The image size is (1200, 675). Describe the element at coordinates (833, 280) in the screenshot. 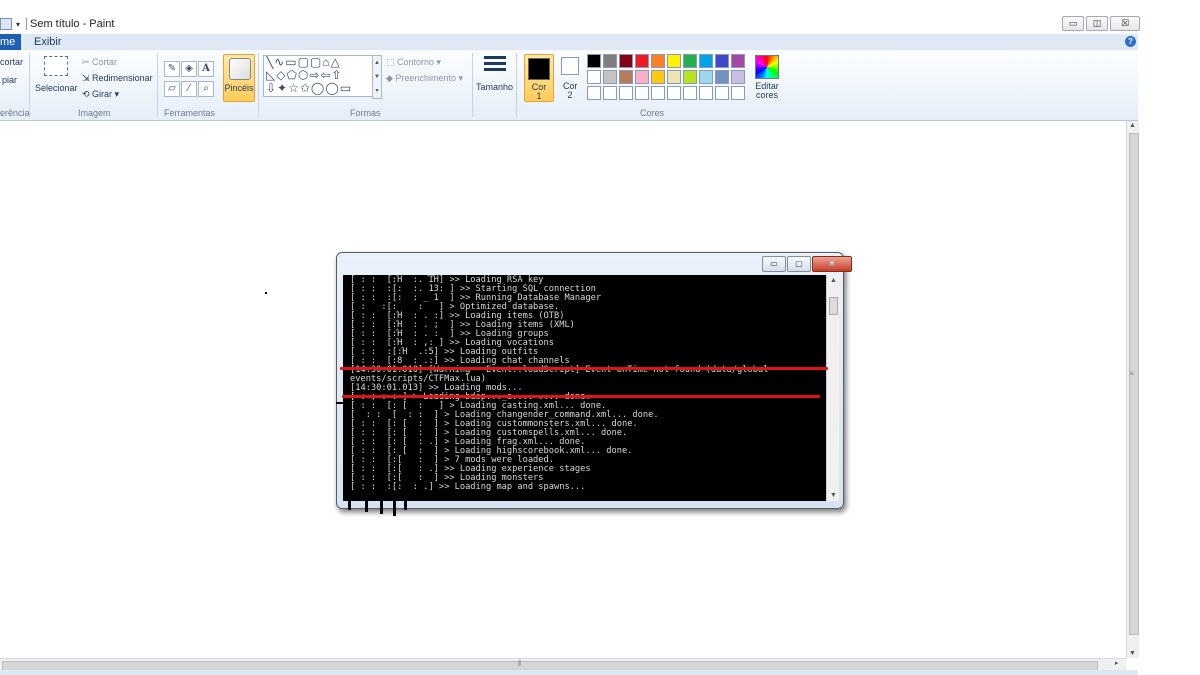

I see `console-scroll-up-icon: ▲` at that location.